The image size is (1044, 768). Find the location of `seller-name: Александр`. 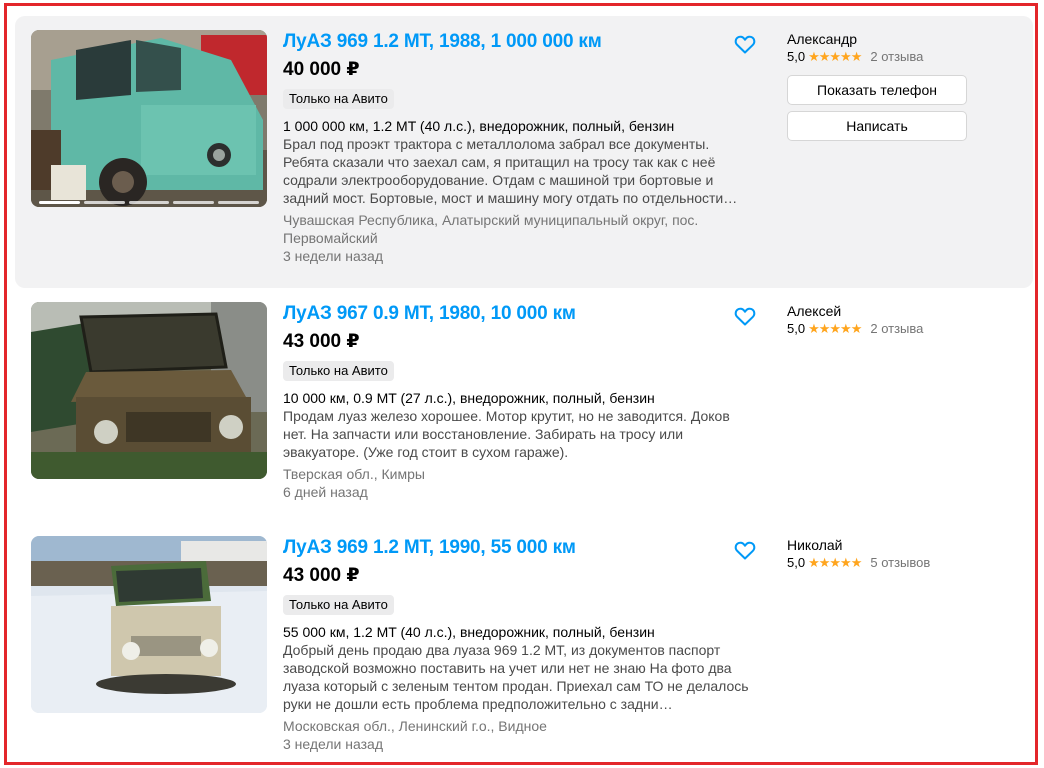

seller-name: Александр is located at coordinates (882, 39).